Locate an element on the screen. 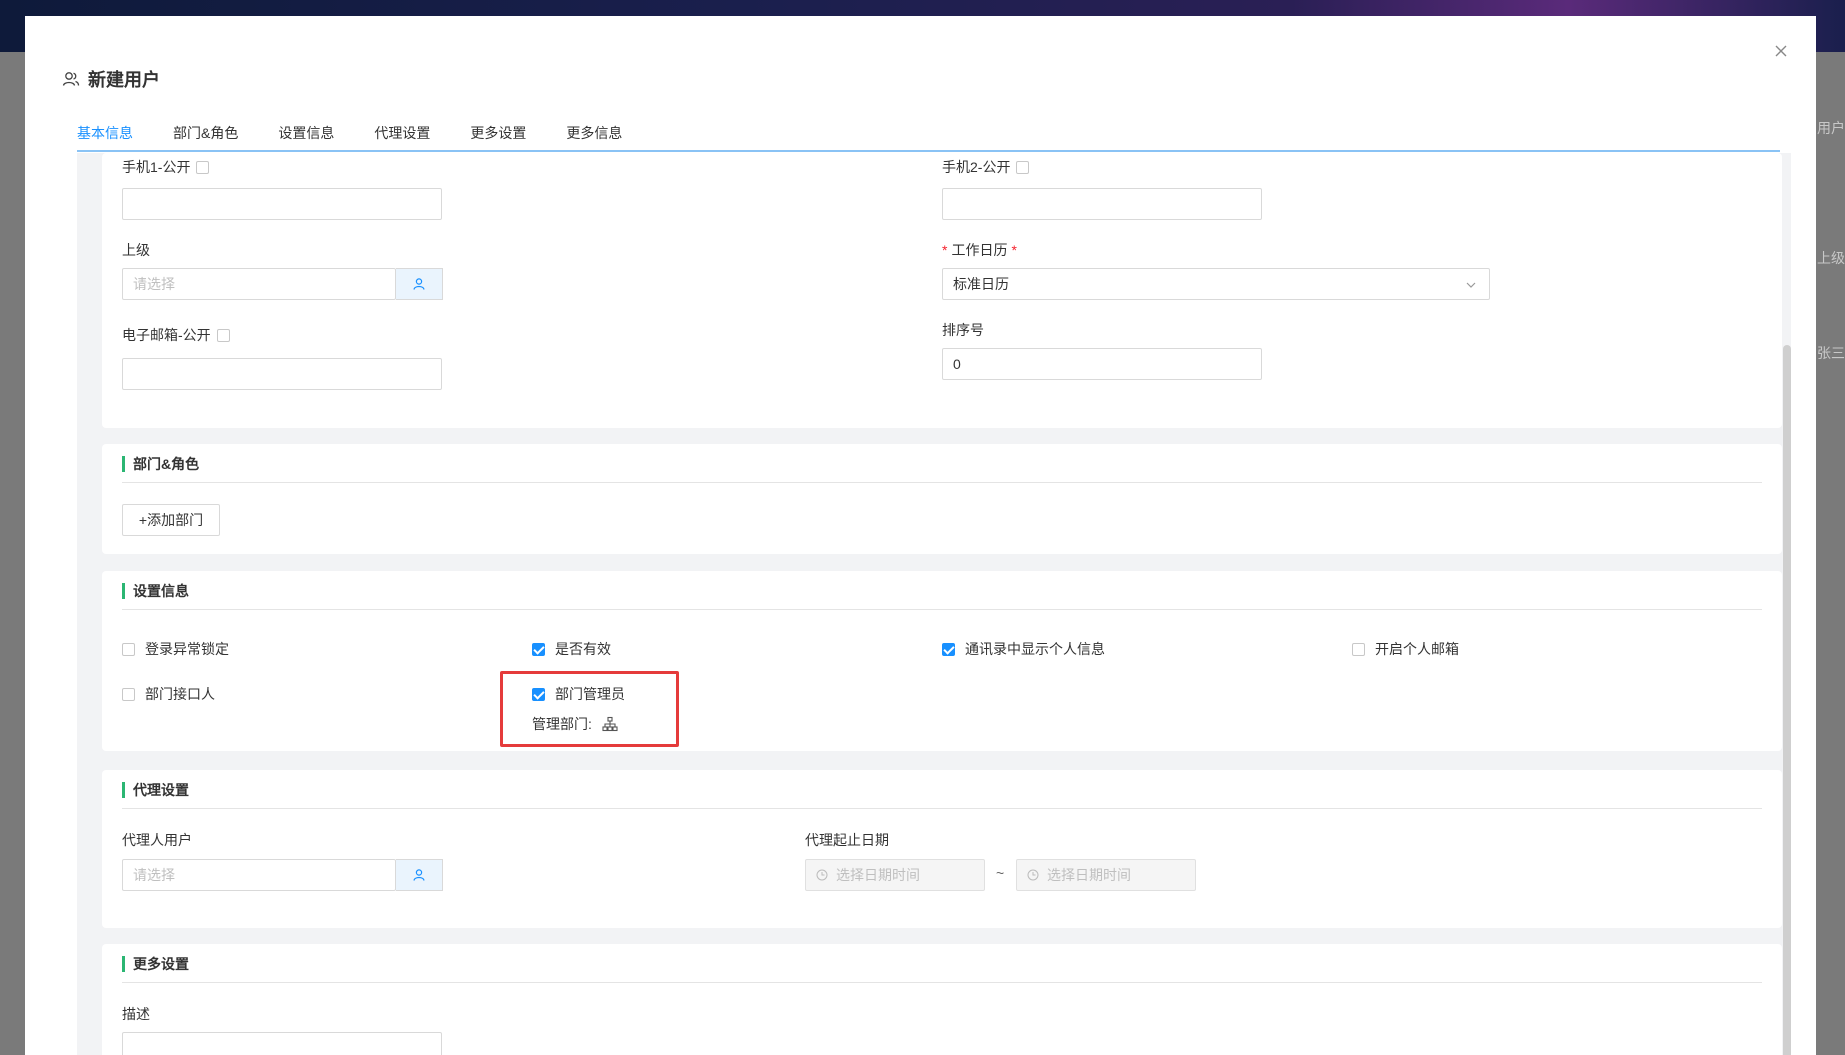  phone2-label-text: 手机2-公开 is located at coordinates (976, 167).